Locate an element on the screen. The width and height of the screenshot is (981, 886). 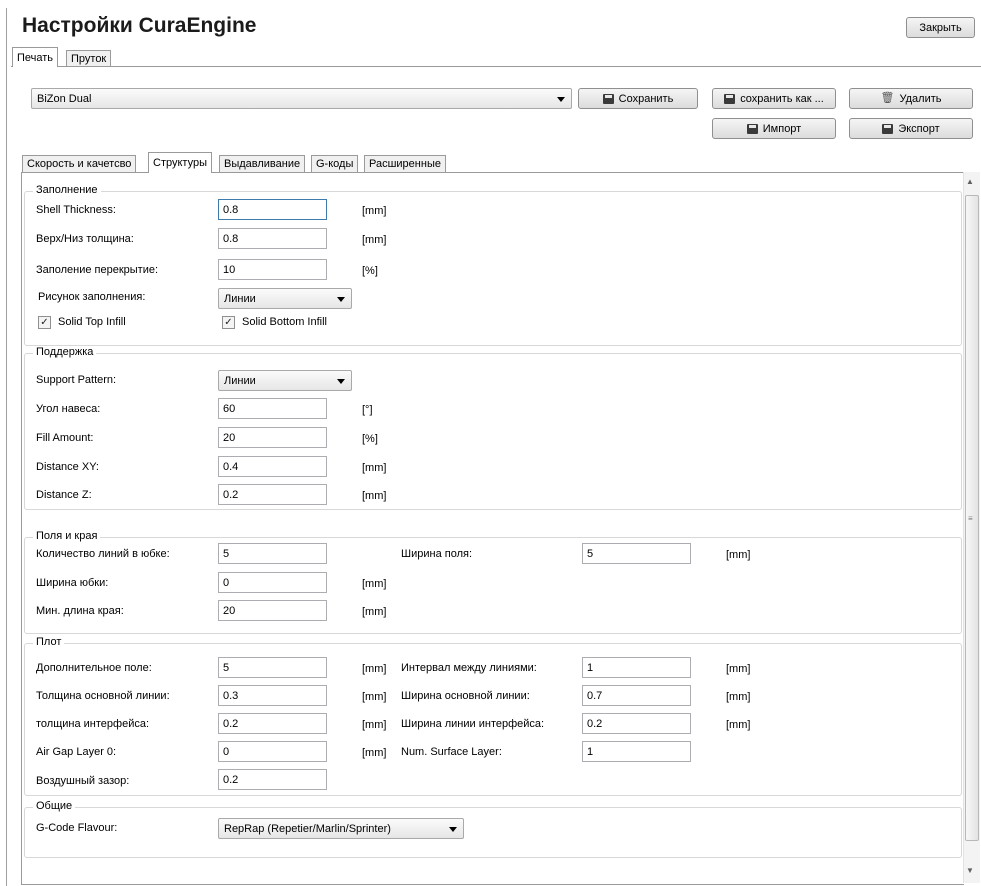
top-bottom-thickness-input: 0.8 is located at coordinates (272, 238).